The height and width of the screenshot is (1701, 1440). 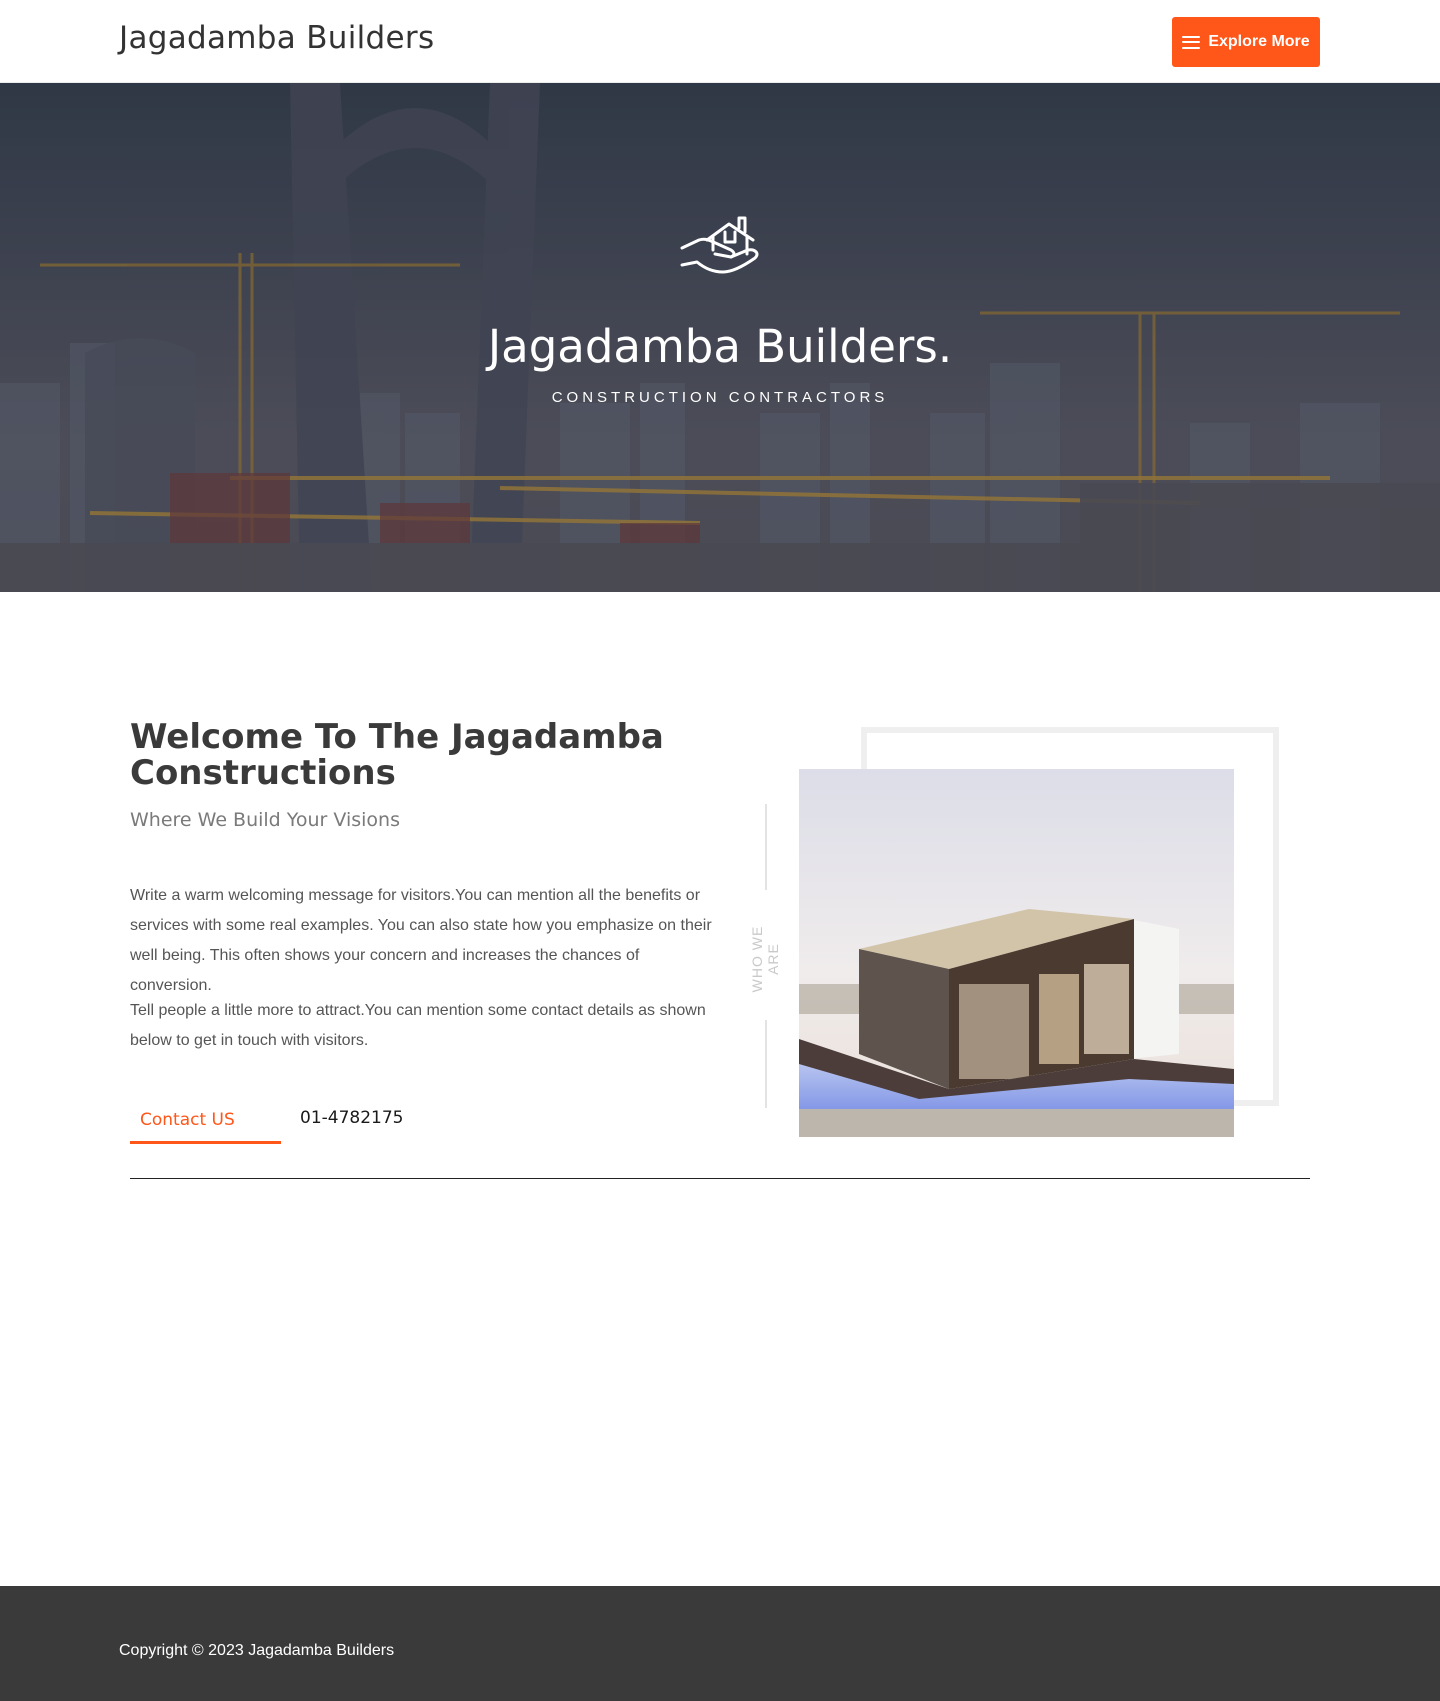 I want to click on copyright-text: Copyright © 2023 Jagadamba Builders, so click(x=257, y=1650).